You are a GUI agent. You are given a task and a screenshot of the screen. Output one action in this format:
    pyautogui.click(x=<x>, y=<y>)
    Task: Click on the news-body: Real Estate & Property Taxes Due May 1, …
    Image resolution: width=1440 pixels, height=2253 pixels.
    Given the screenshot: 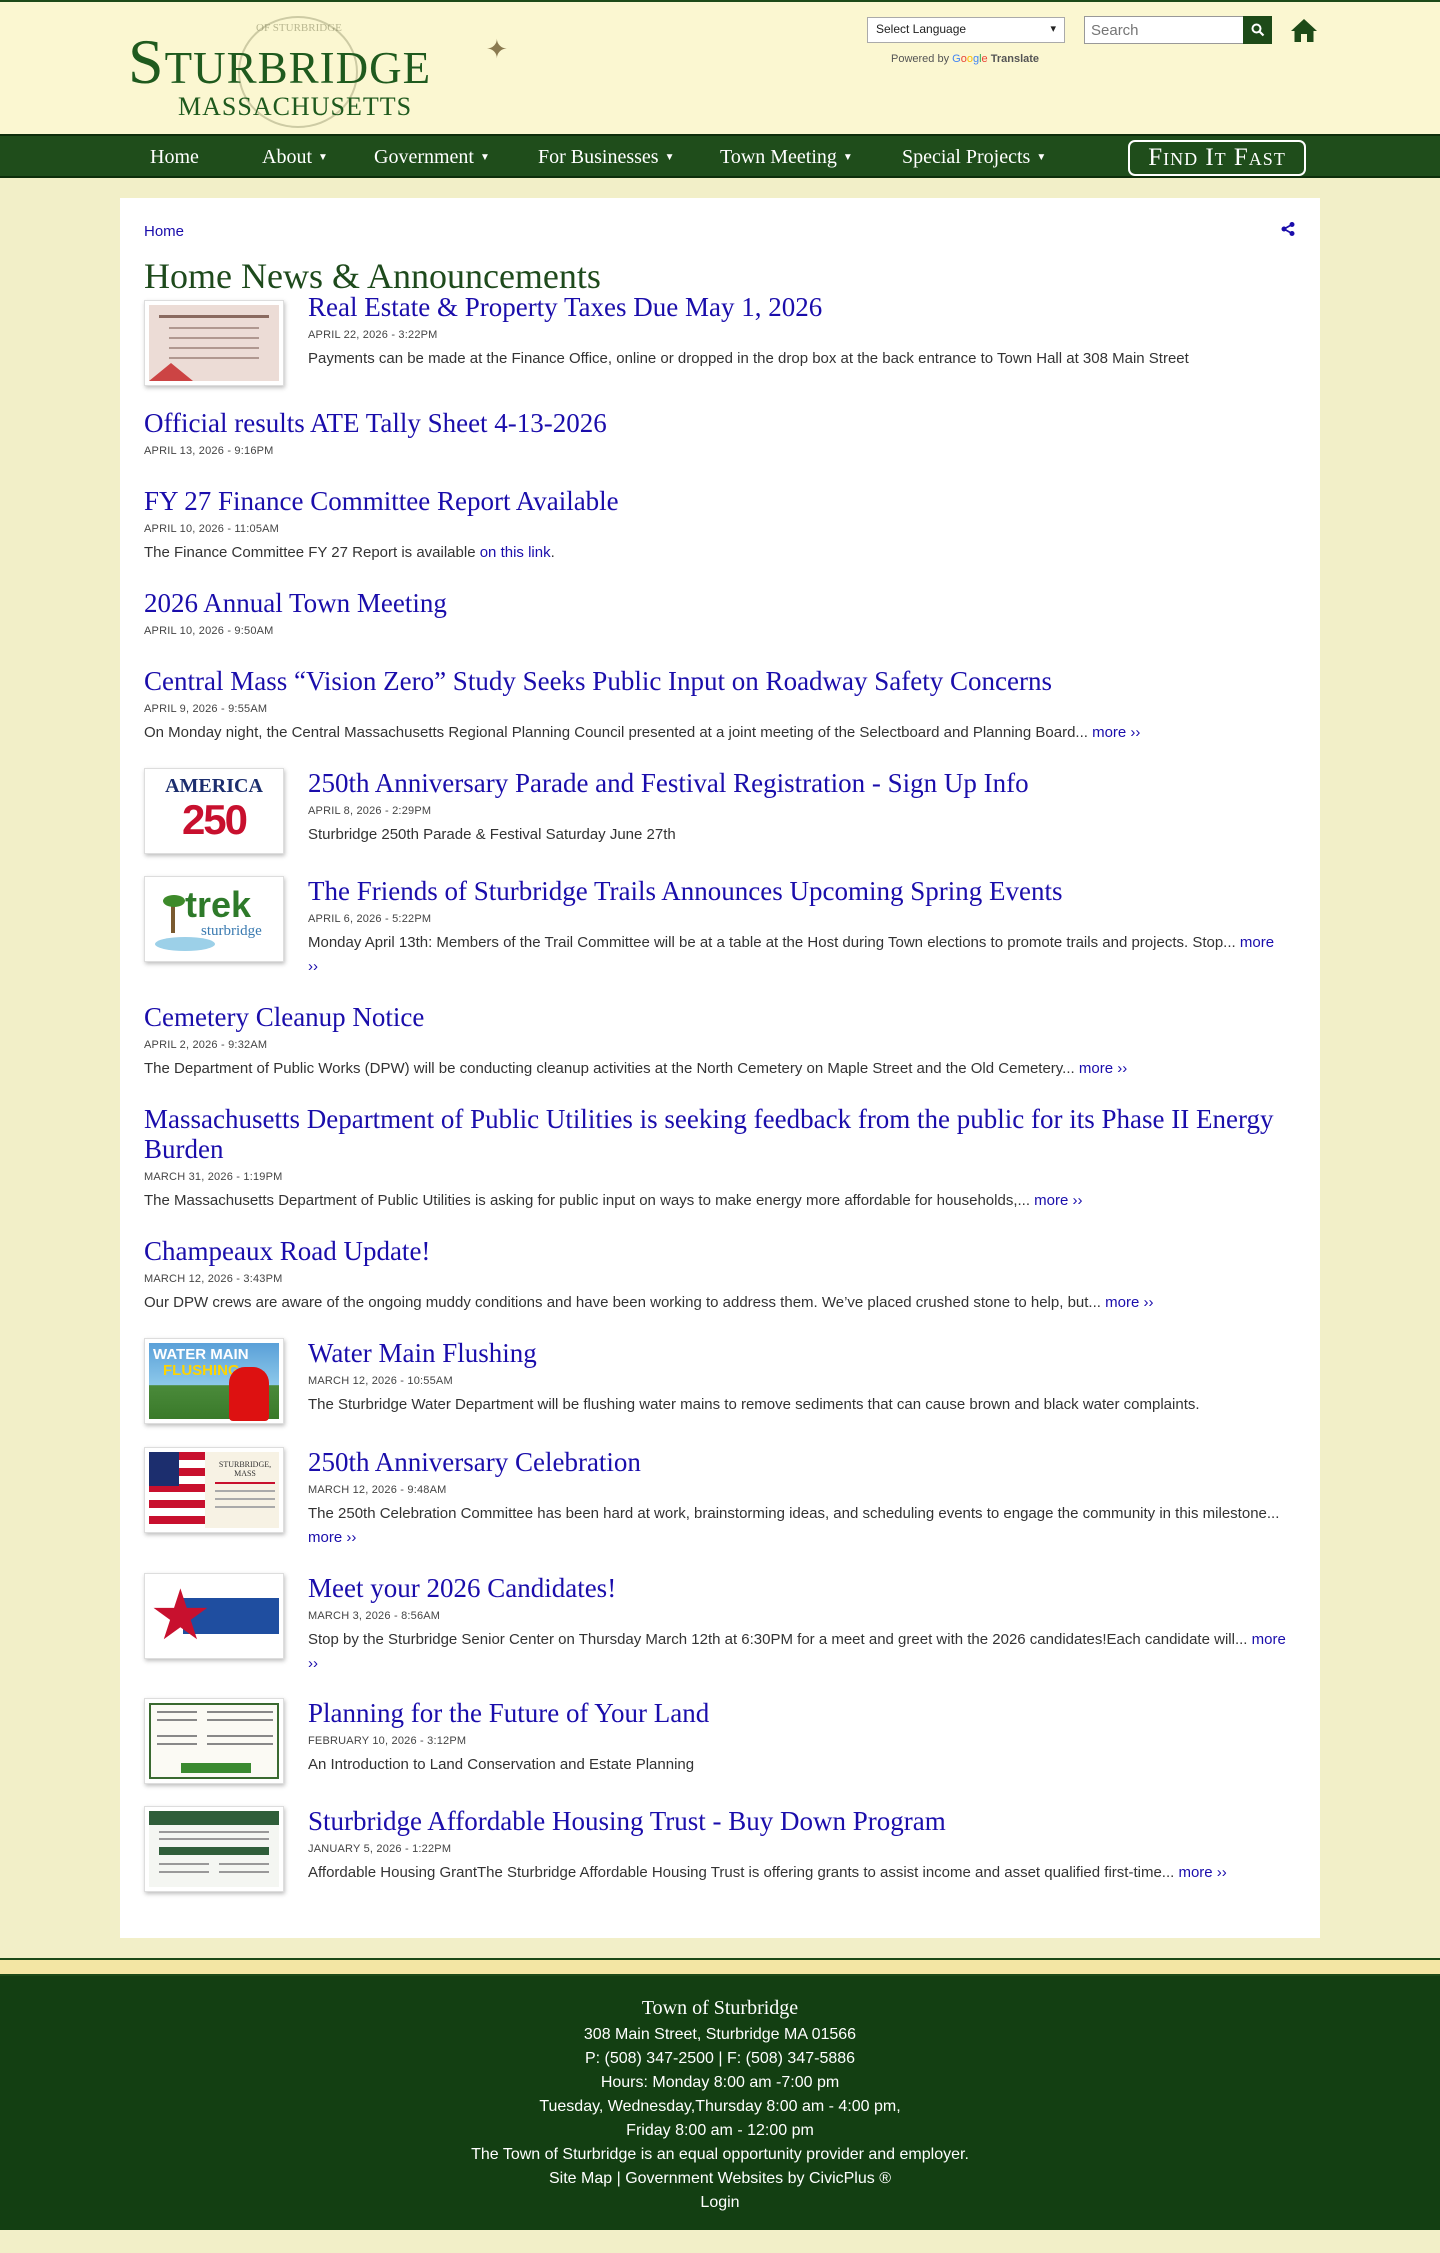 What is the action you would take?
    pyautogui.click(x=748, y=331)
    